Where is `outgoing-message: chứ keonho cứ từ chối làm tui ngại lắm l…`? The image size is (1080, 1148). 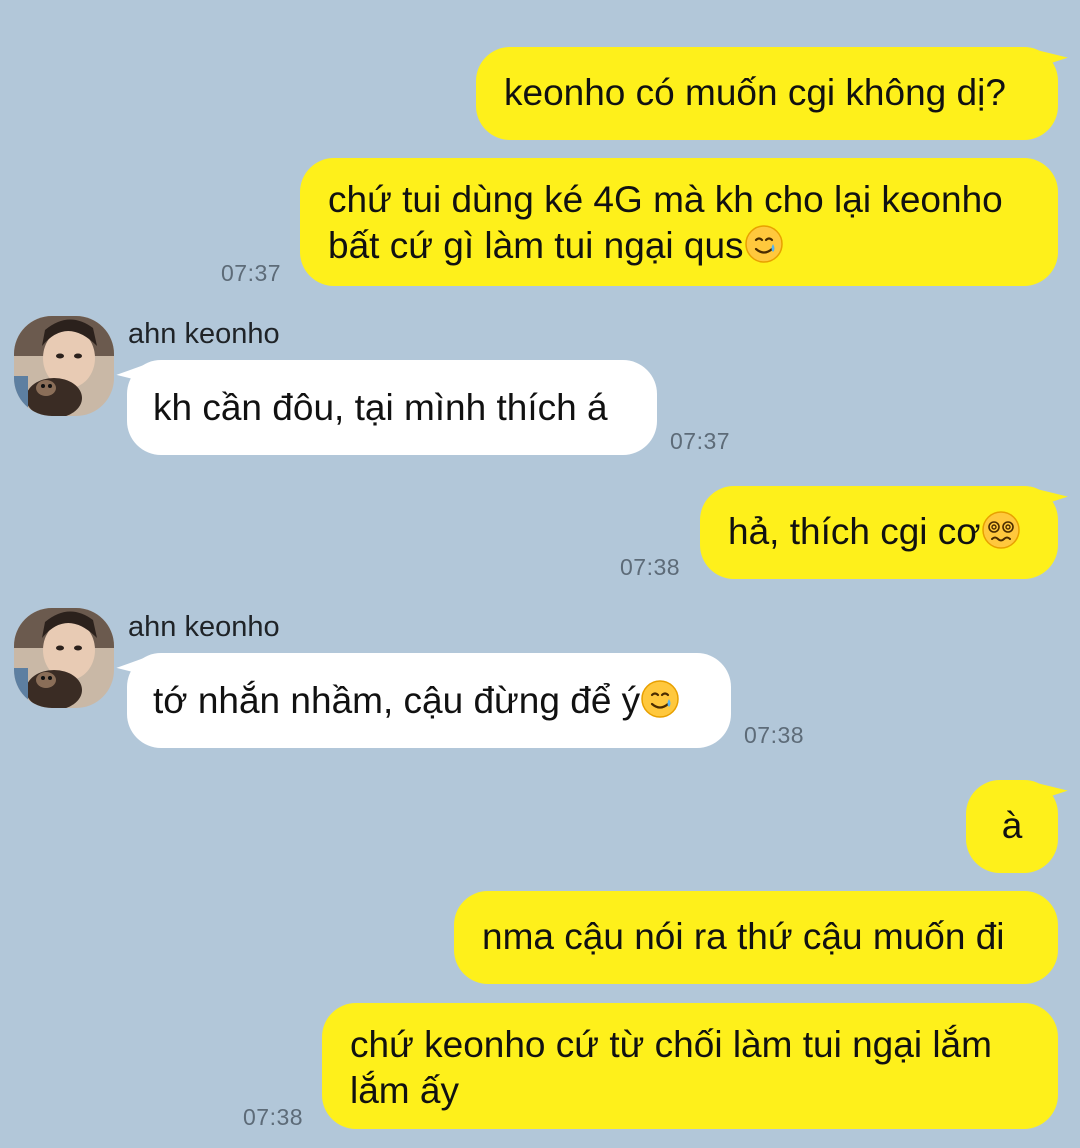 outgoing-message: chứ keonho cứ từ chối làm tui ngại lắm l… is located at coordinates (690, 1066).